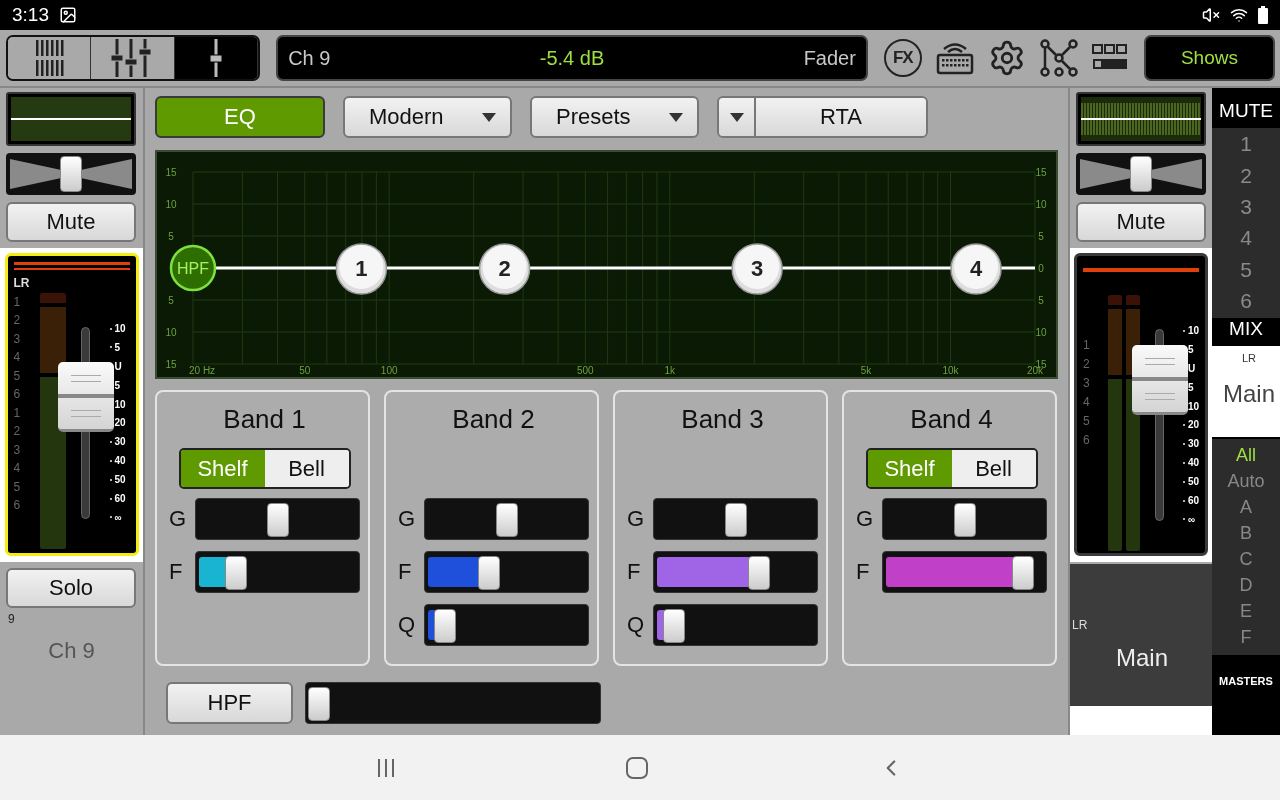  Describe the element at coordinates (305, 370) in the screenshot. I see `frequency-label: 50` at that location.